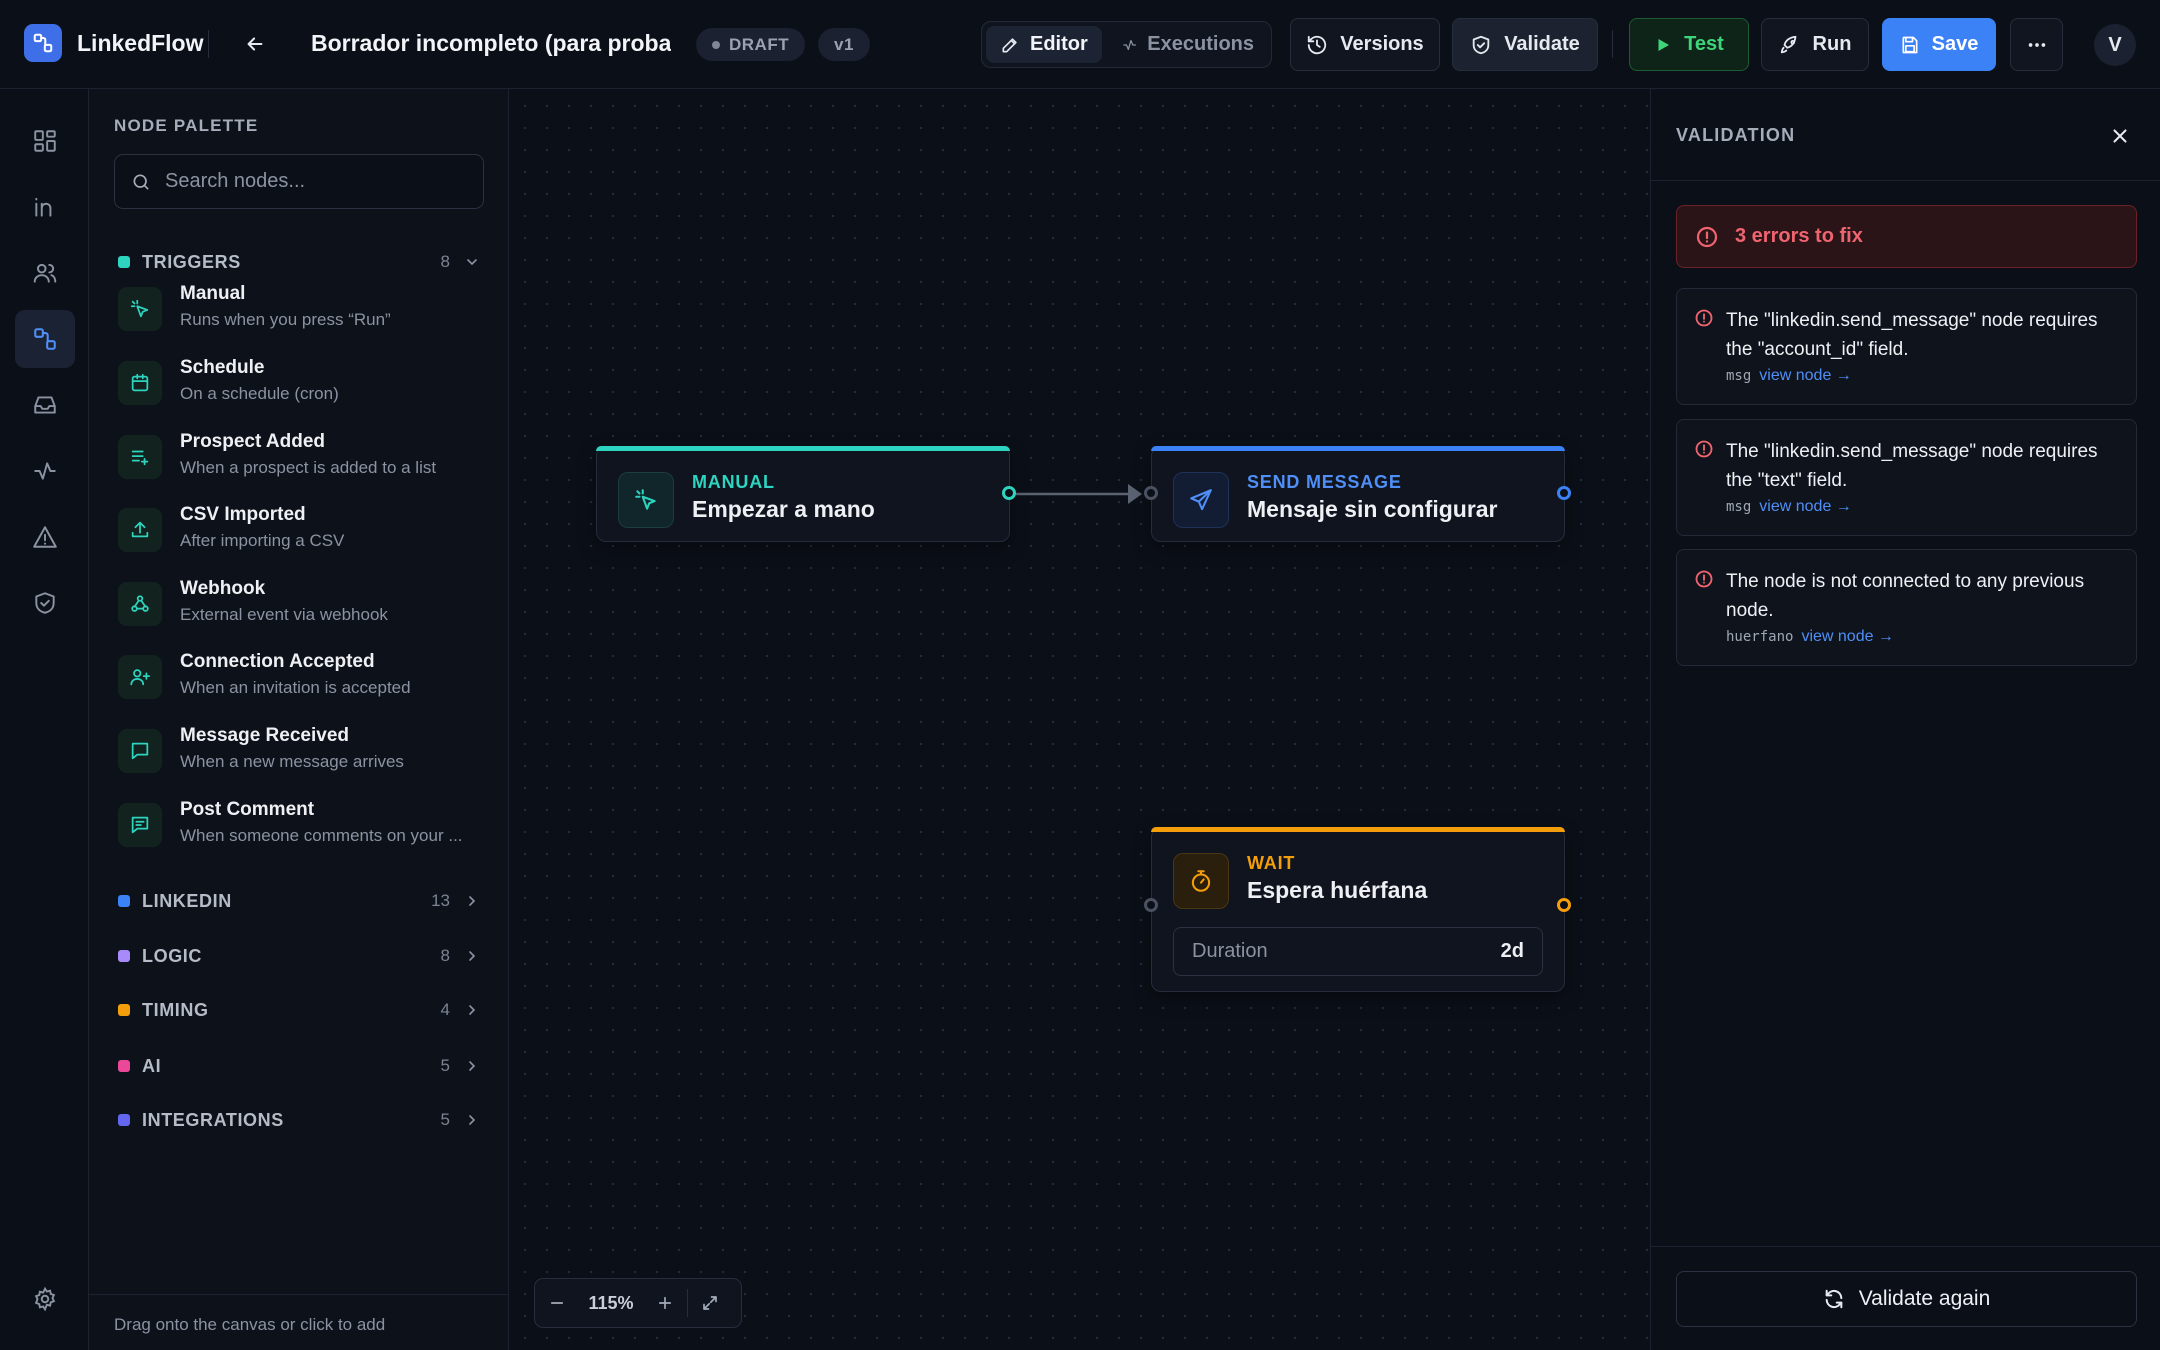  What do you see at coordinates (472, 262) in the screenshot?
I see `chevron-down-icon` at bounding box center [472, 262].